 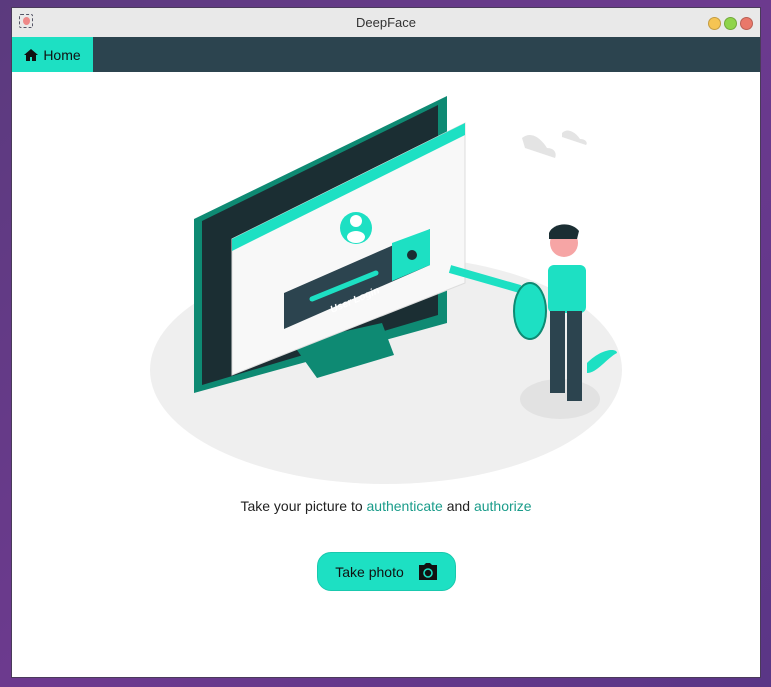 I want to click on minimize-button, so click(x=714, y=23).